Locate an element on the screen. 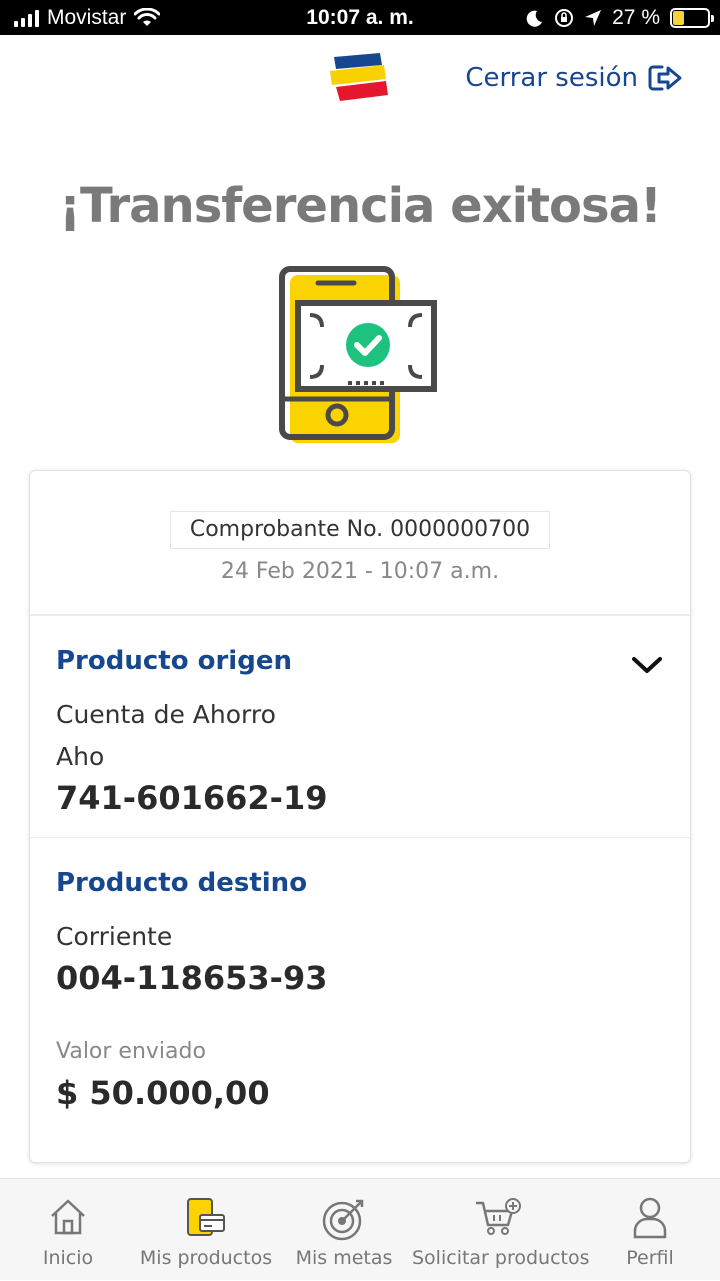  logout-button: Cerrar sesión is located at coordinates (573, 78).